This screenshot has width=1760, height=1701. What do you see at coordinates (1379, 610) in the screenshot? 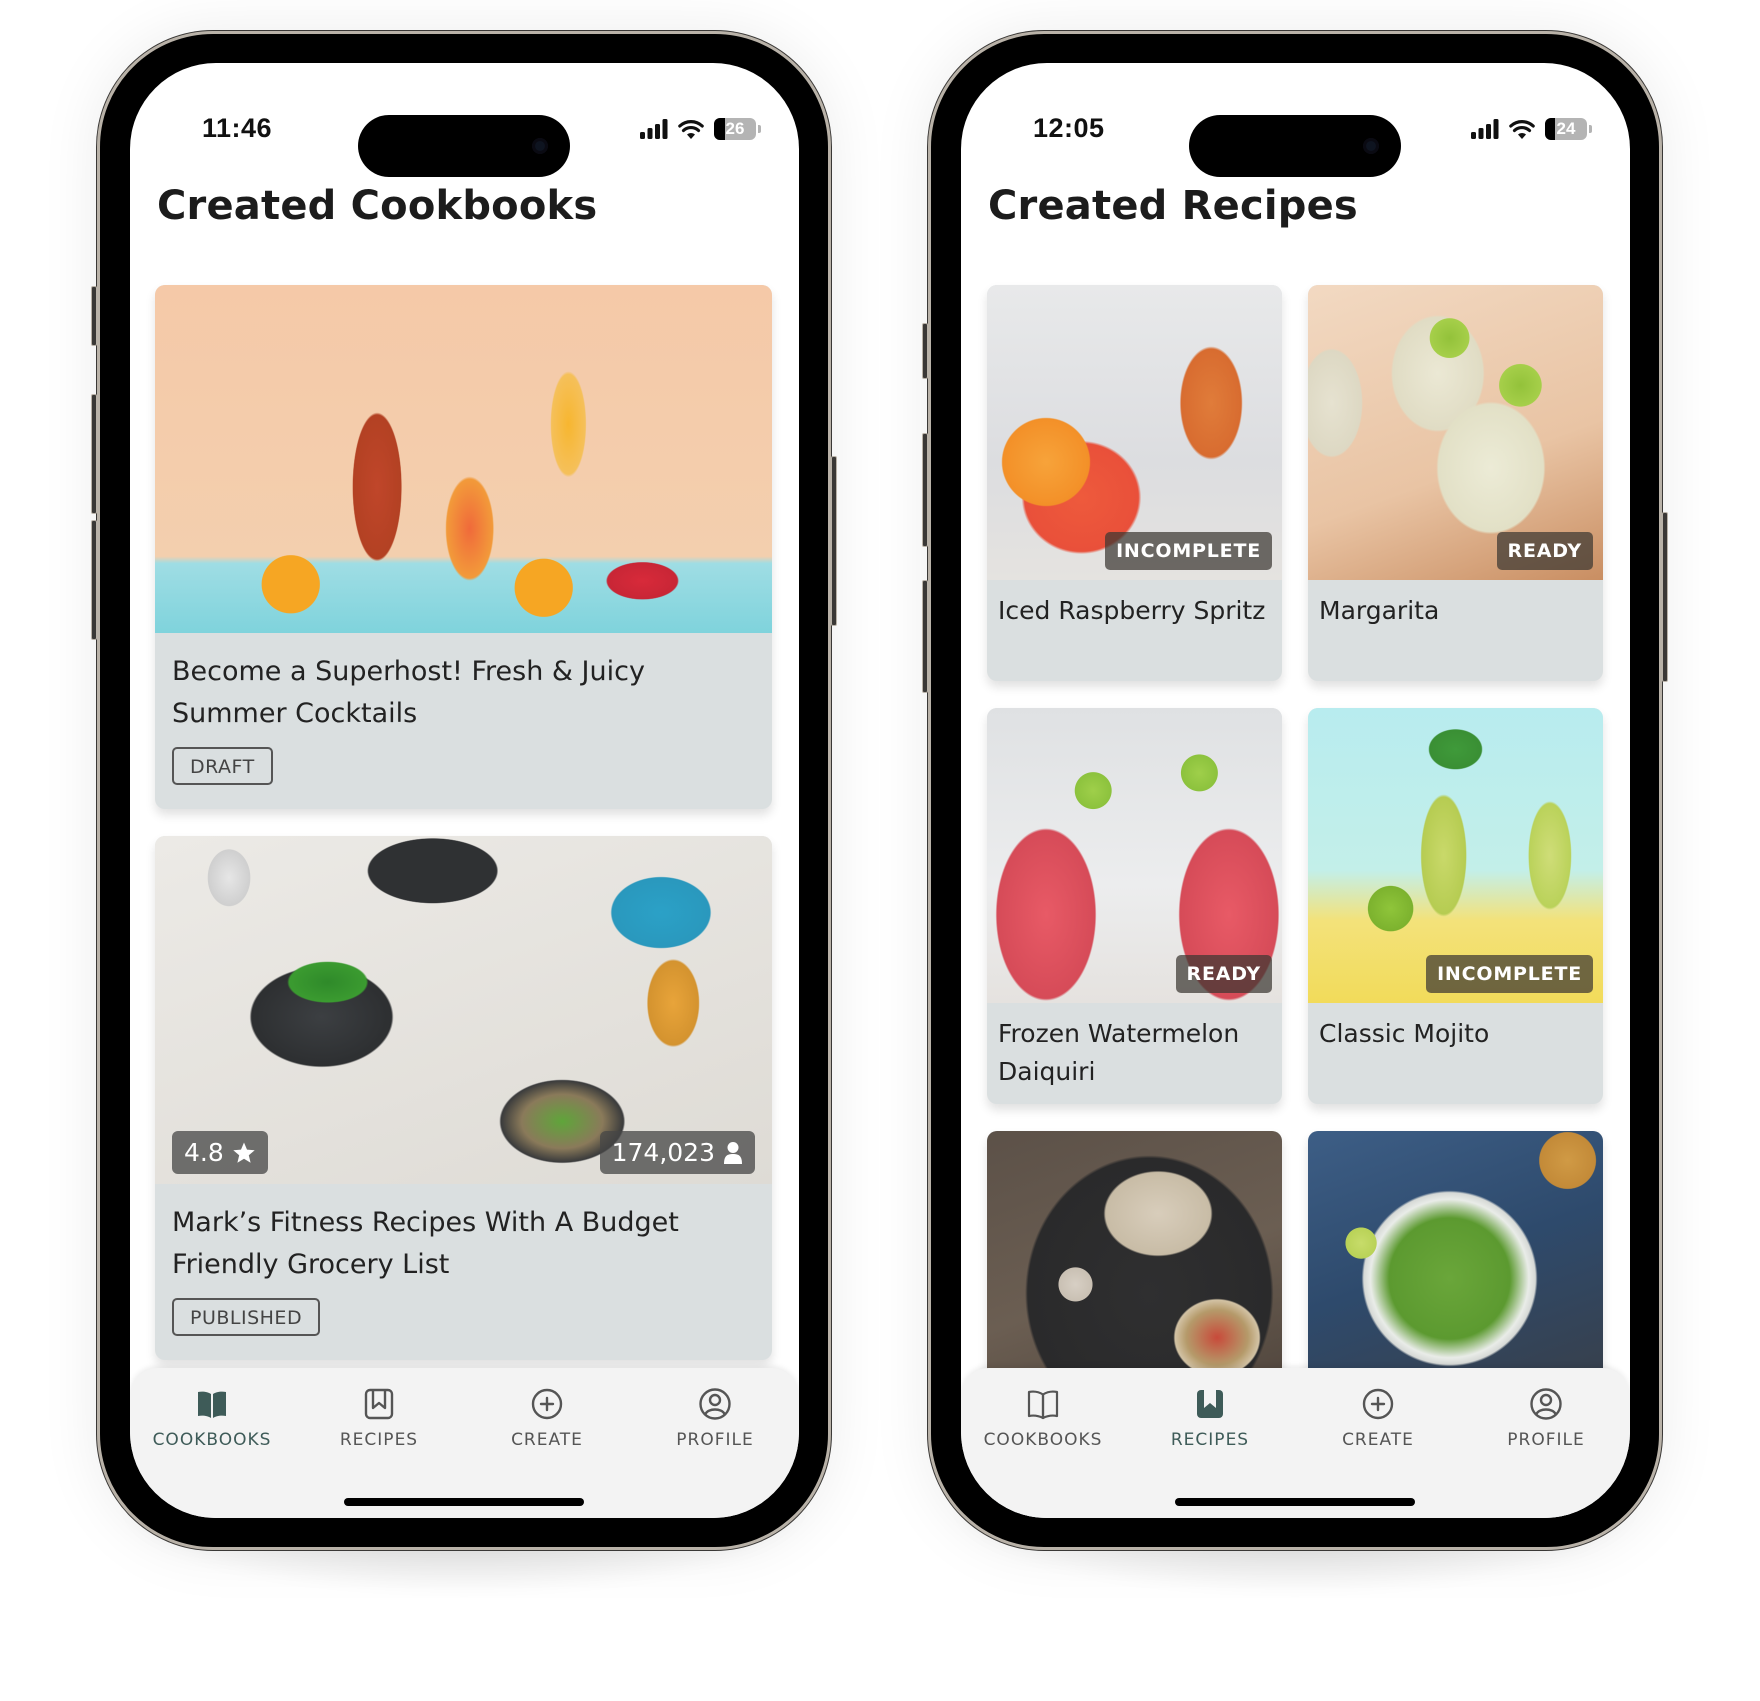
I see `recipe-title: Margarita` at bounding box center [1379, 610].